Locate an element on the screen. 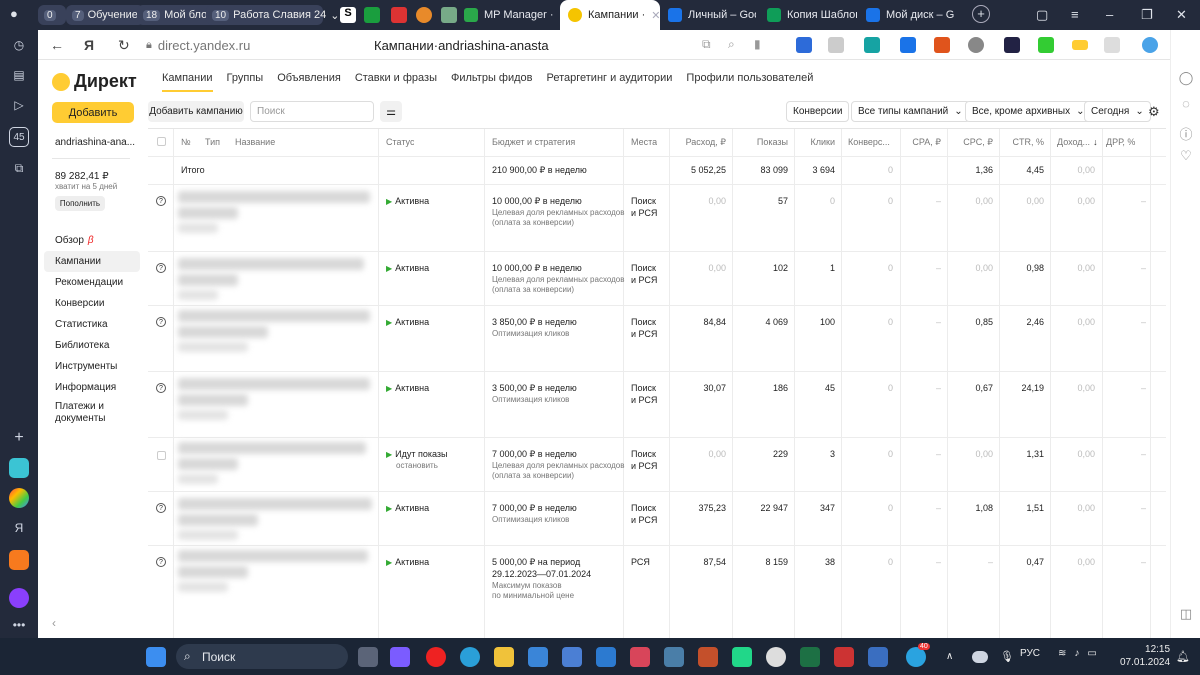  close-window-icon: ✕ is located at coordinates (1181, 15).